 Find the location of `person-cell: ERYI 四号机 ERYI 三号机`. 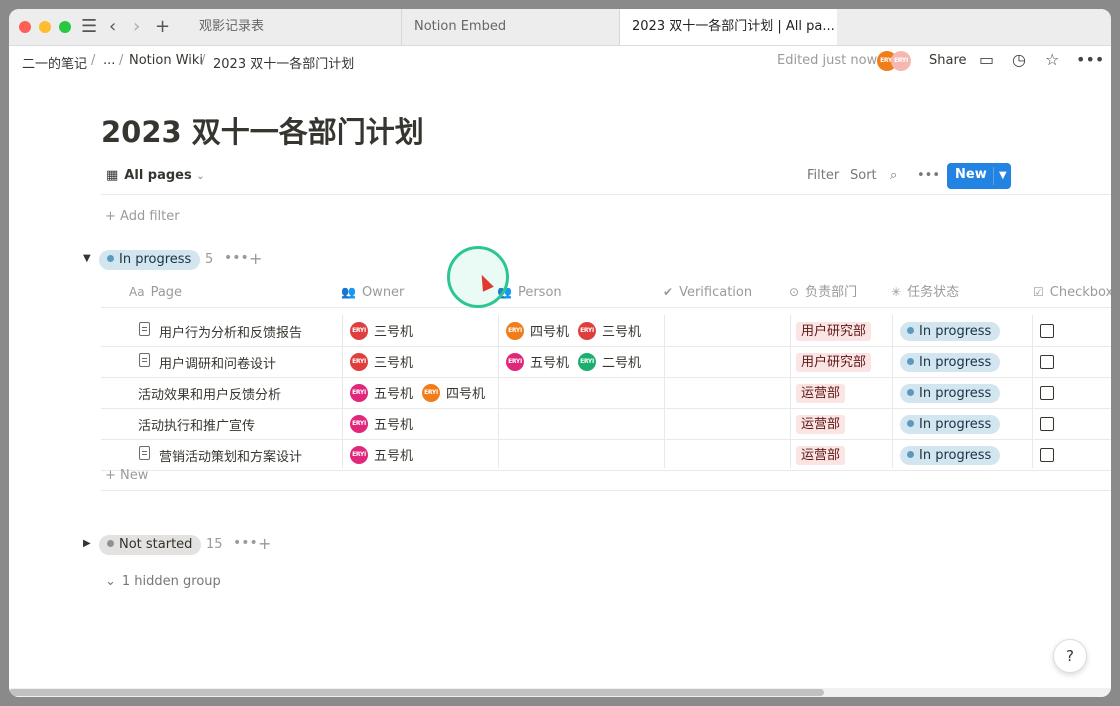

person-cell: ERYI 四号机 ERYI 三号机 is located at coordinates (581, 330).